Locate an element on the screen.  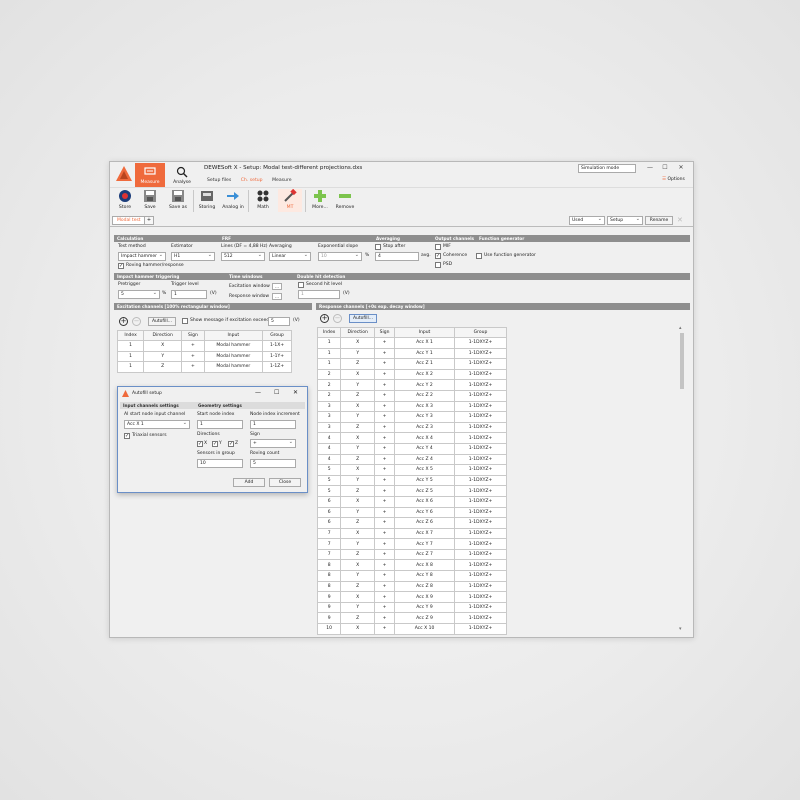
table-cell: Acc X 7 is located at coordinates (424, 533).